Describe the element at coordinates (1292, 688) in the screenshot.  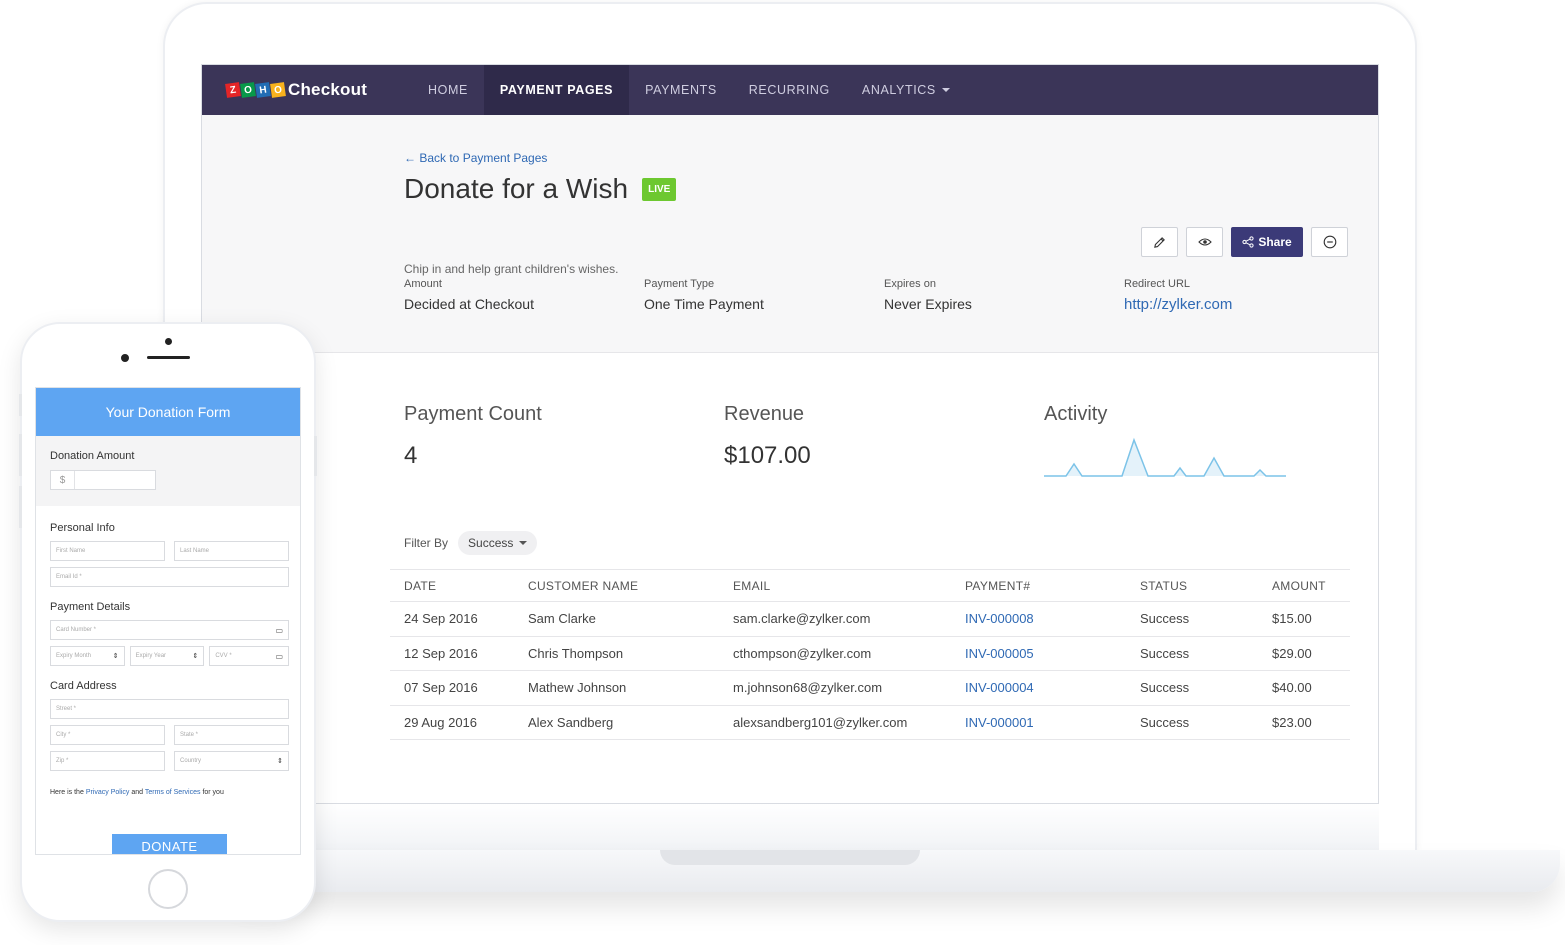
I see `amount-cell: $40.00` at that location.